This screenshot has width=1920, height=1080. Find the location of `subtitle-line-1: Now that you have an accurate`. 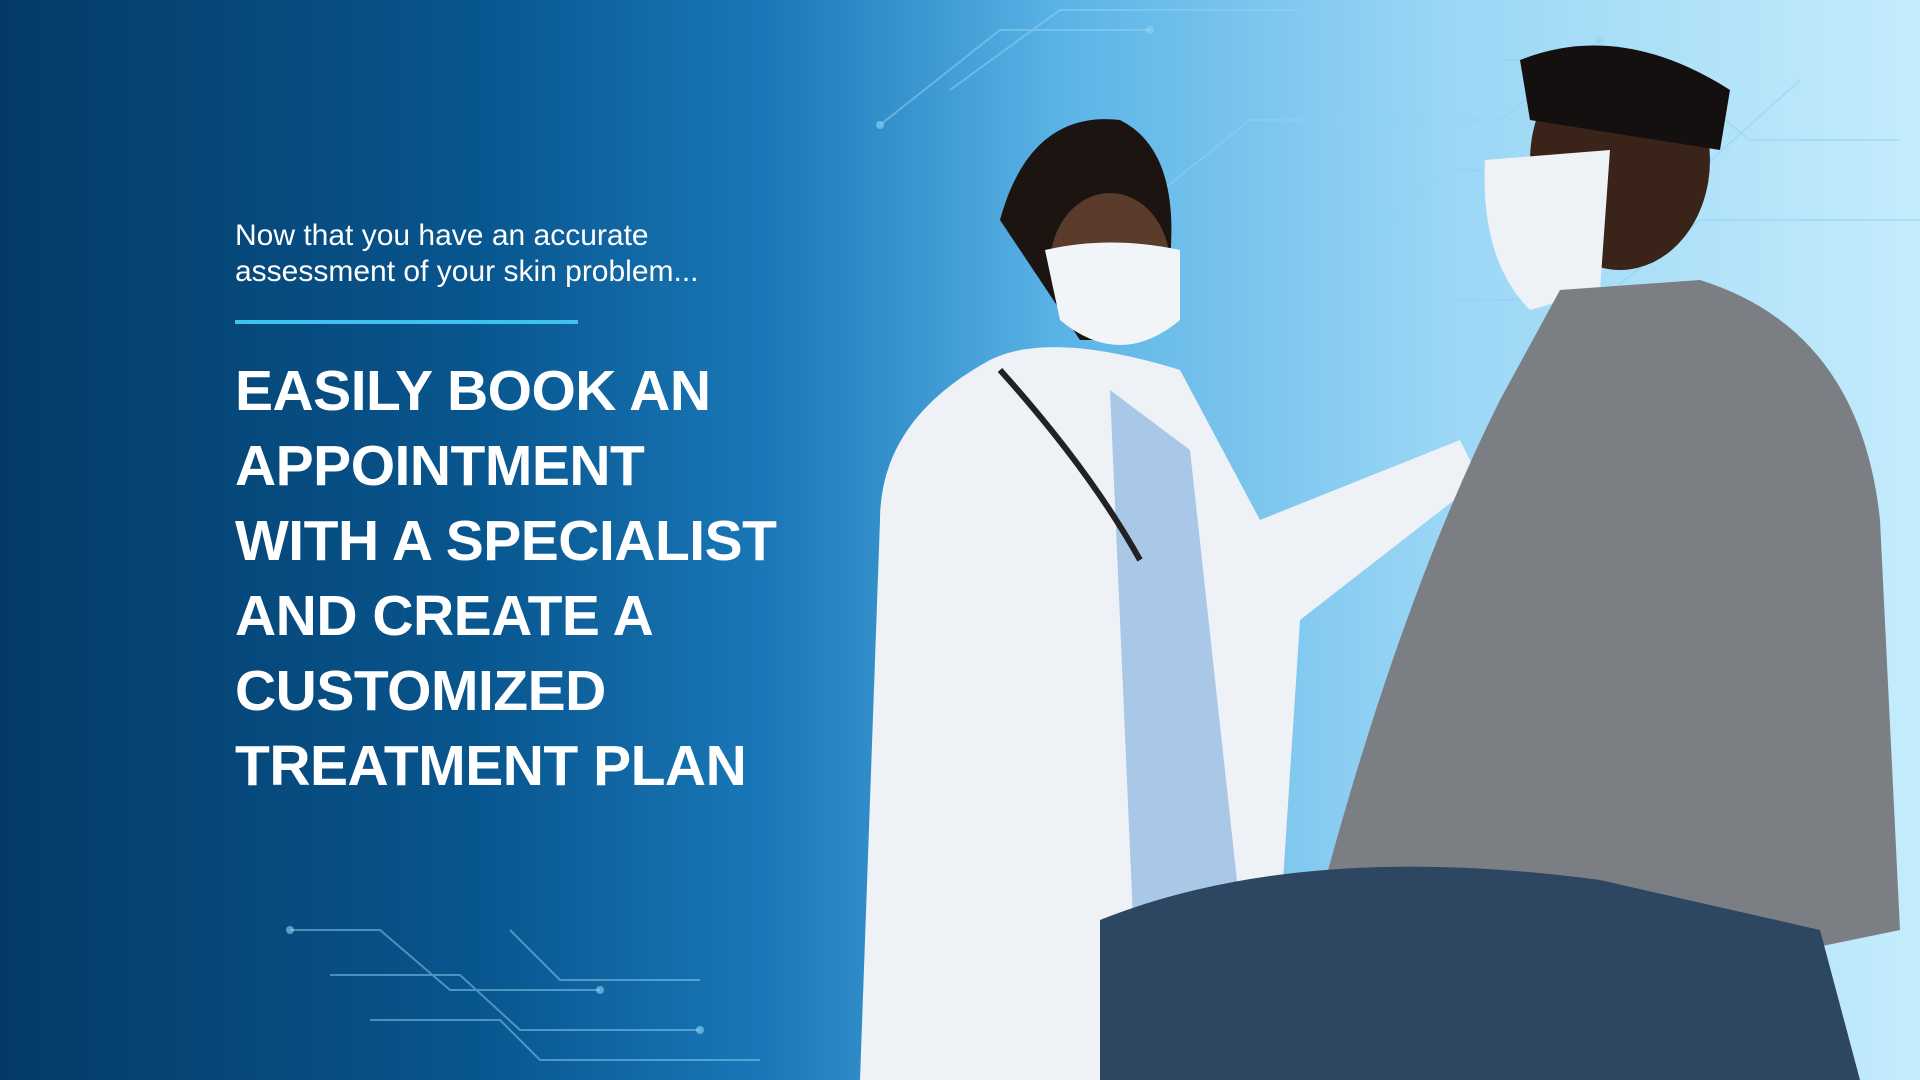

subtitle-line-1: Now that you have an accurate is located at coordinates (442, 235).